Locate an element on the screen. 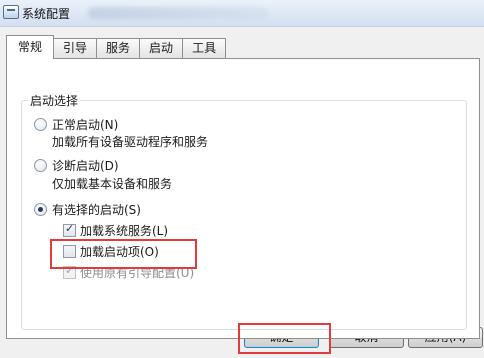 The width and height of the screenshot is (484, 358). diagnostic-startup-label: 诊断启动(D) is located at coordinates (85, 165).